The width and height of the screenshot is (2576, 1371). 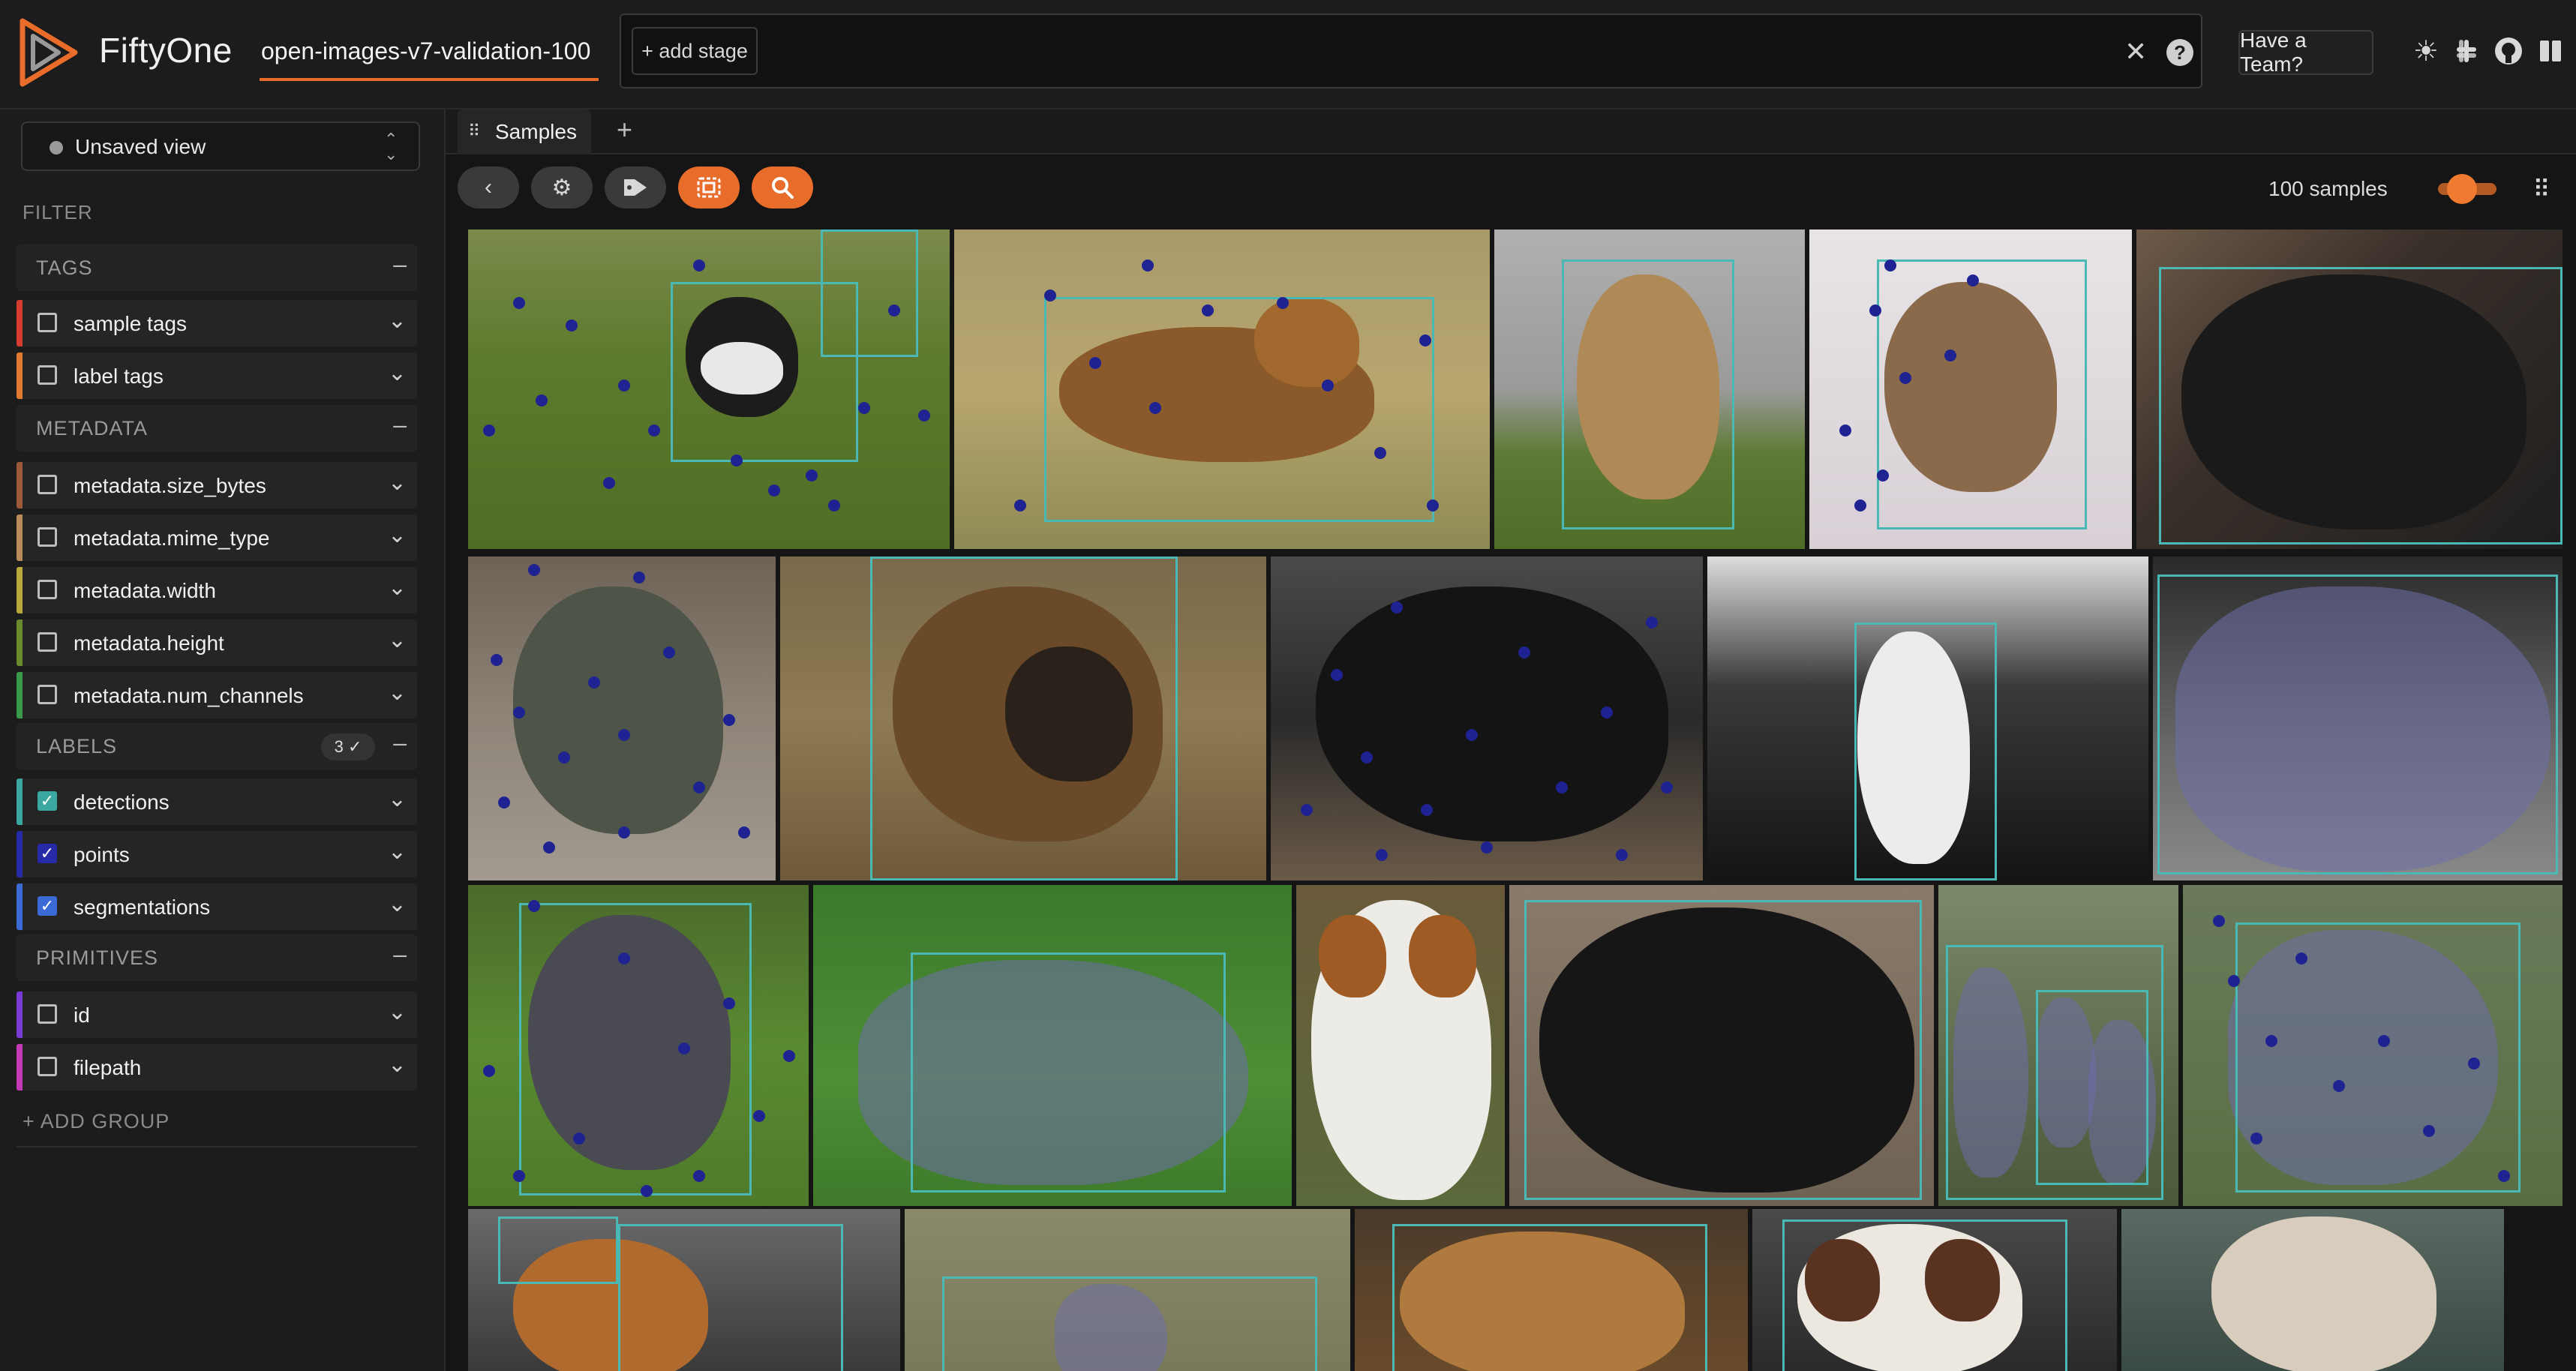 I want to click on grid-icon: ⠿, so click(x=2541, y=189).